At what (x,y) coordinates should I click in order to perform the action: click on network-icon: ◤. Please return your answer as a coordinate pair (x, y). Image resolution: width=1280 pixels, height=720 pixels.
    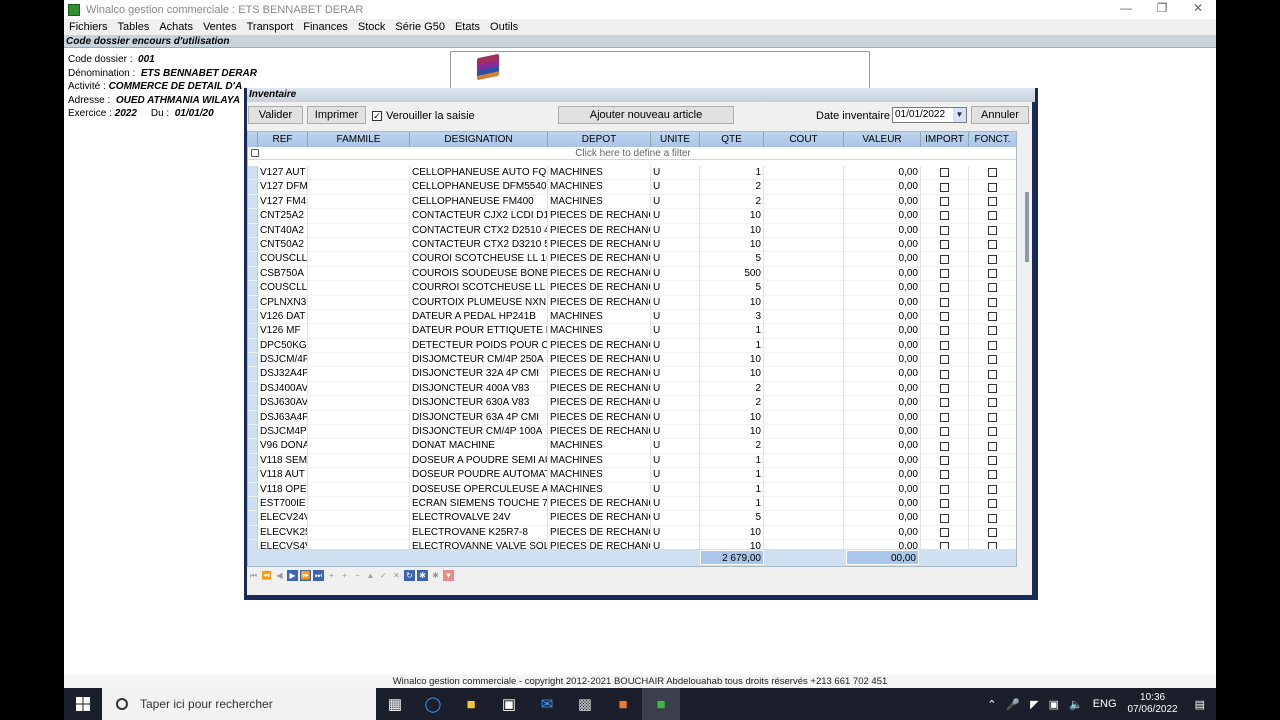
    Looking at the image, I should click on (1034, 704).